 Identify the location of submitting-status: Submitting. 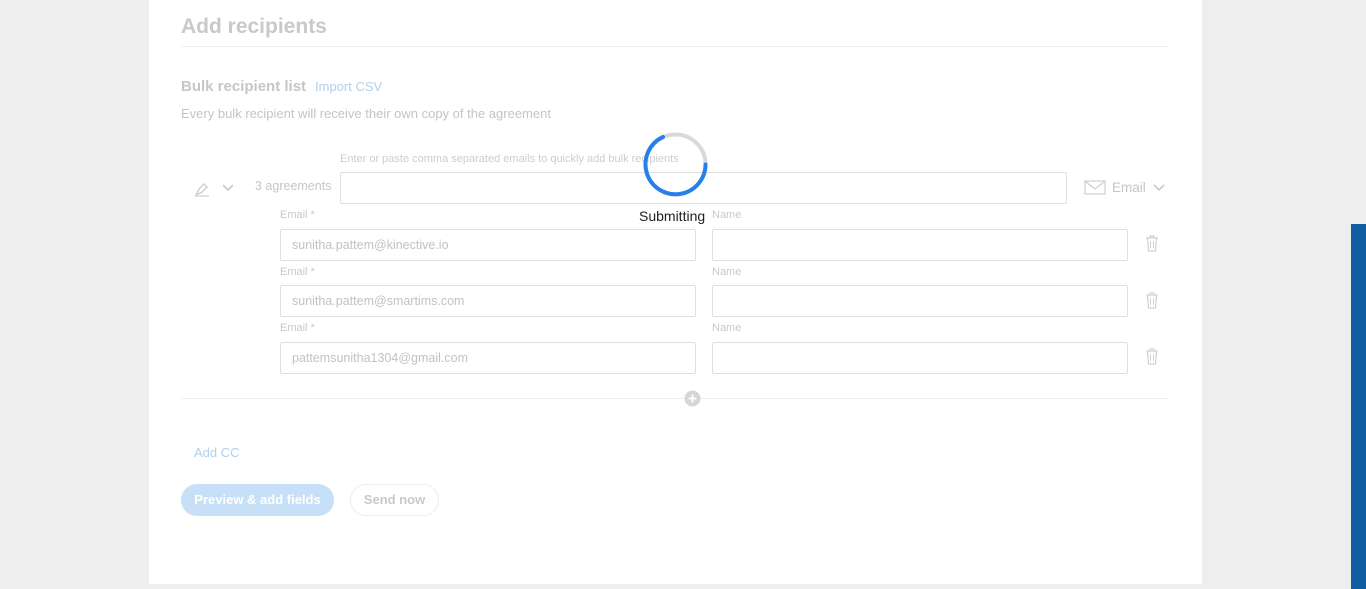
(672, 216).